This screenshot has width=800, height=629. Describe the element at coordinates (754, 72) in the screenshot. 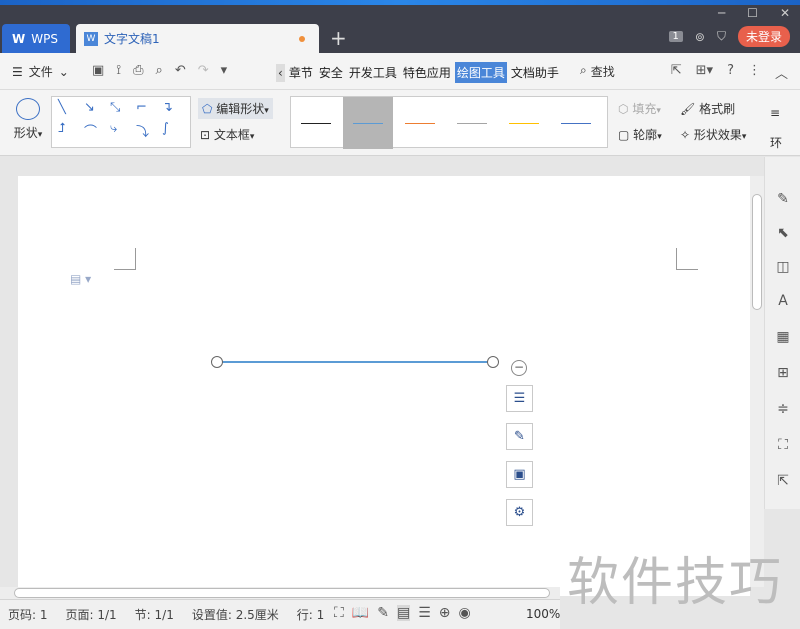

I see `more-options-icon: ⋮` at that location.